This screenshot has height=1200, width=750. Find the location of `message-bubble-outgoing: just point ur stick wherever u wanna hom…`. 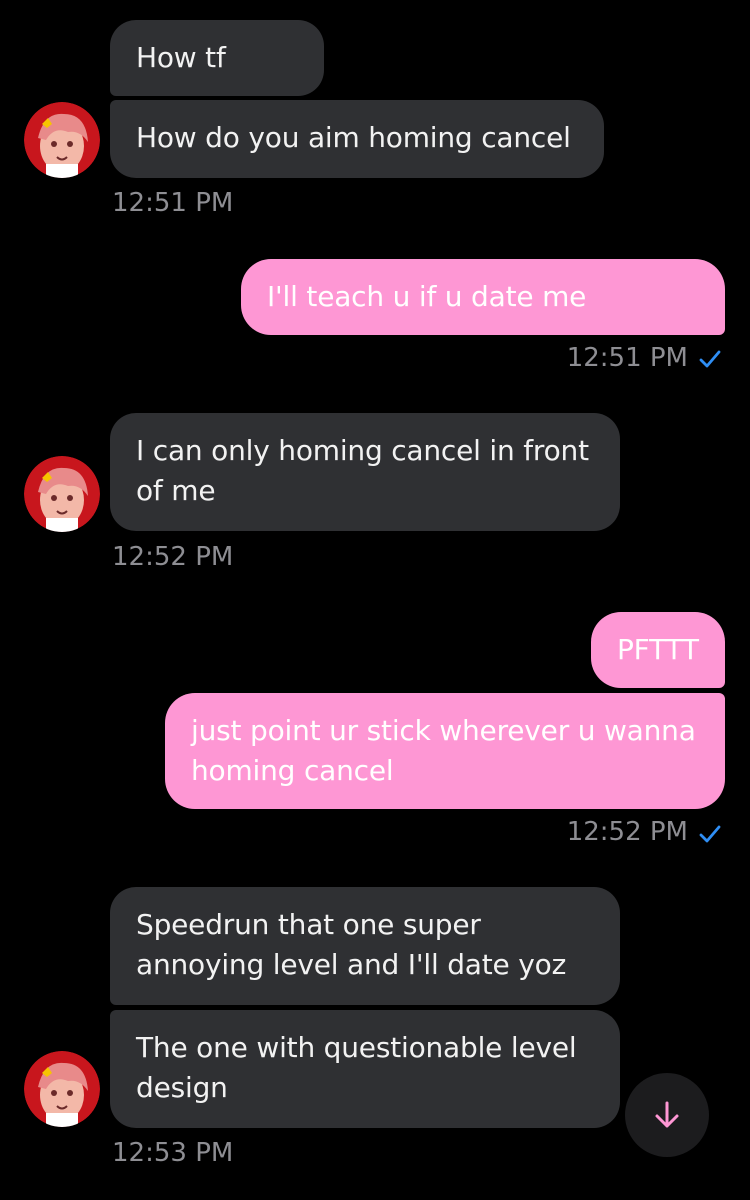

message-bubble-outgoing: just point ur stick wherever u wanna hom… is located at coordinates (445, 751).